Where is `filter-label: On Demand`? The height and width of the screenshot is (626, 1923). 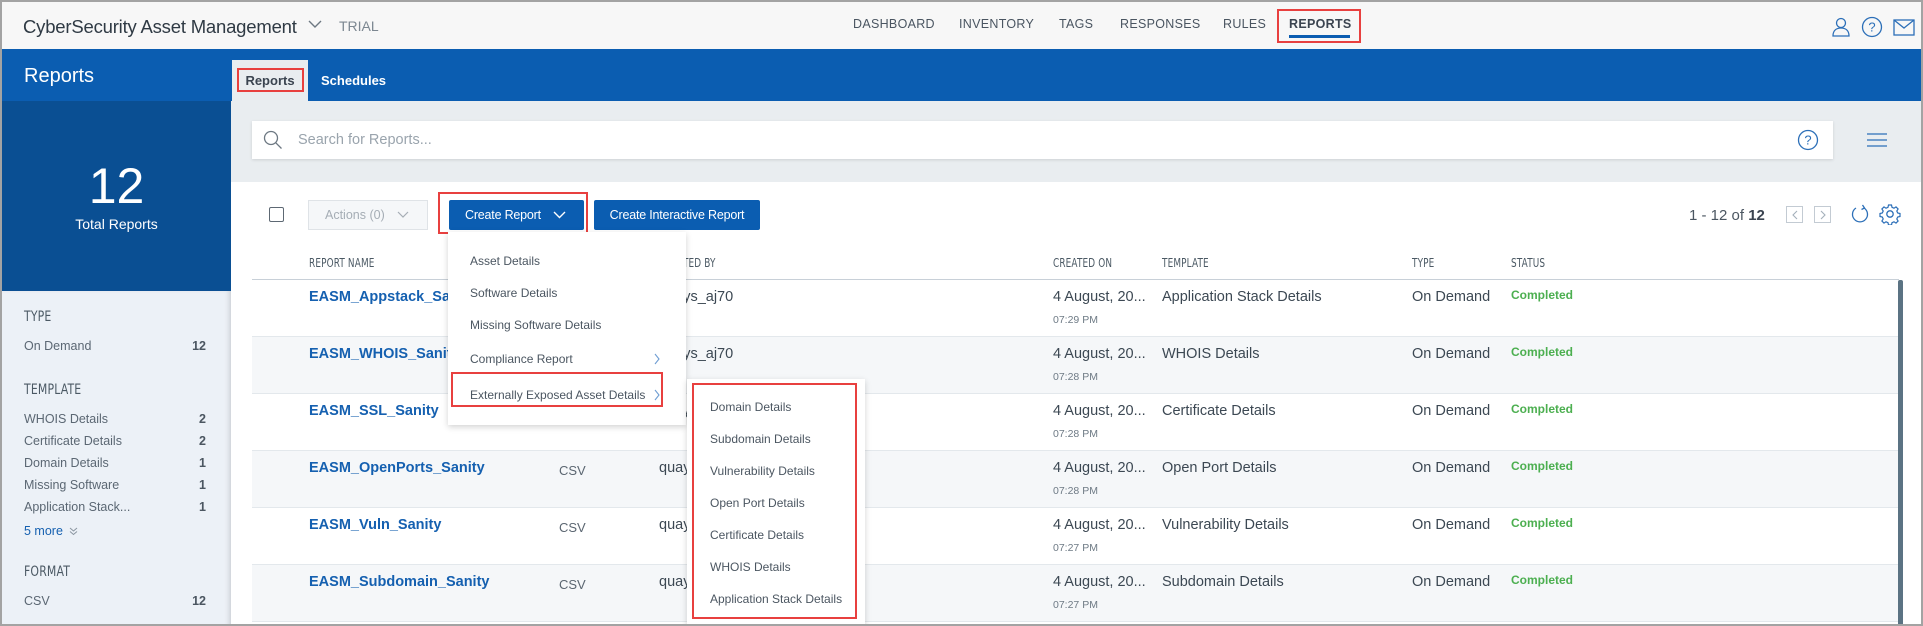
filter-label: On Demand is located at coordinates (58, 346).